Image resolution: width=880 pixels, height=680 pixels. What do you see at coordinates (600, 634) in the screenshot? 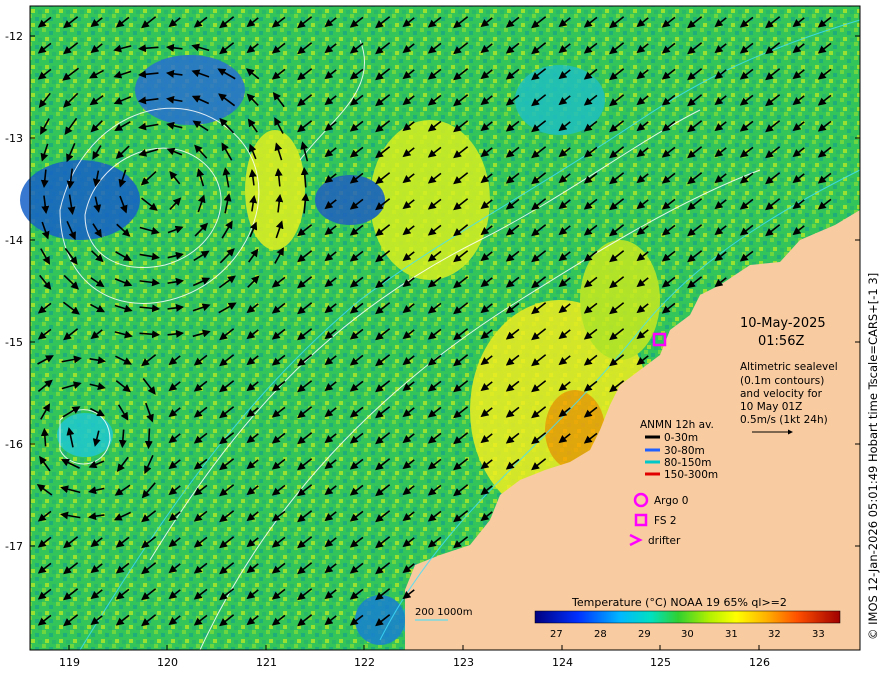
I see `colorbar-tick: 28` at bounding box center [600, 634].